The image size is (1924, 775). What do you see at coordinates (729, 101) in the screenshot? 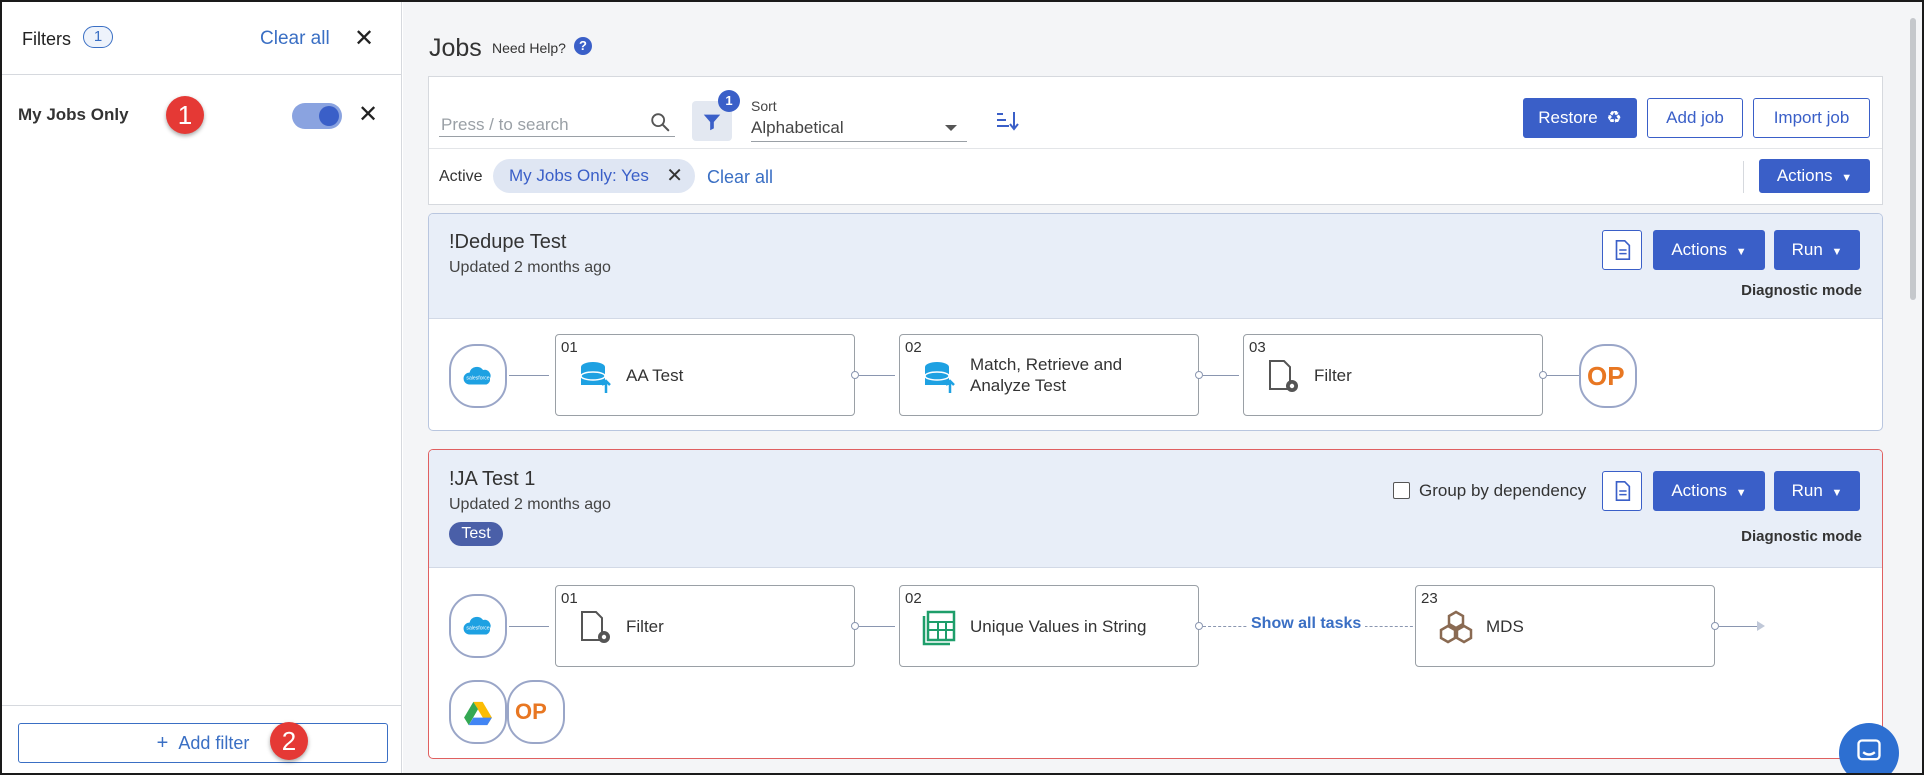
I see `filter-count-badge: 1` at bounding box center [729, 101].